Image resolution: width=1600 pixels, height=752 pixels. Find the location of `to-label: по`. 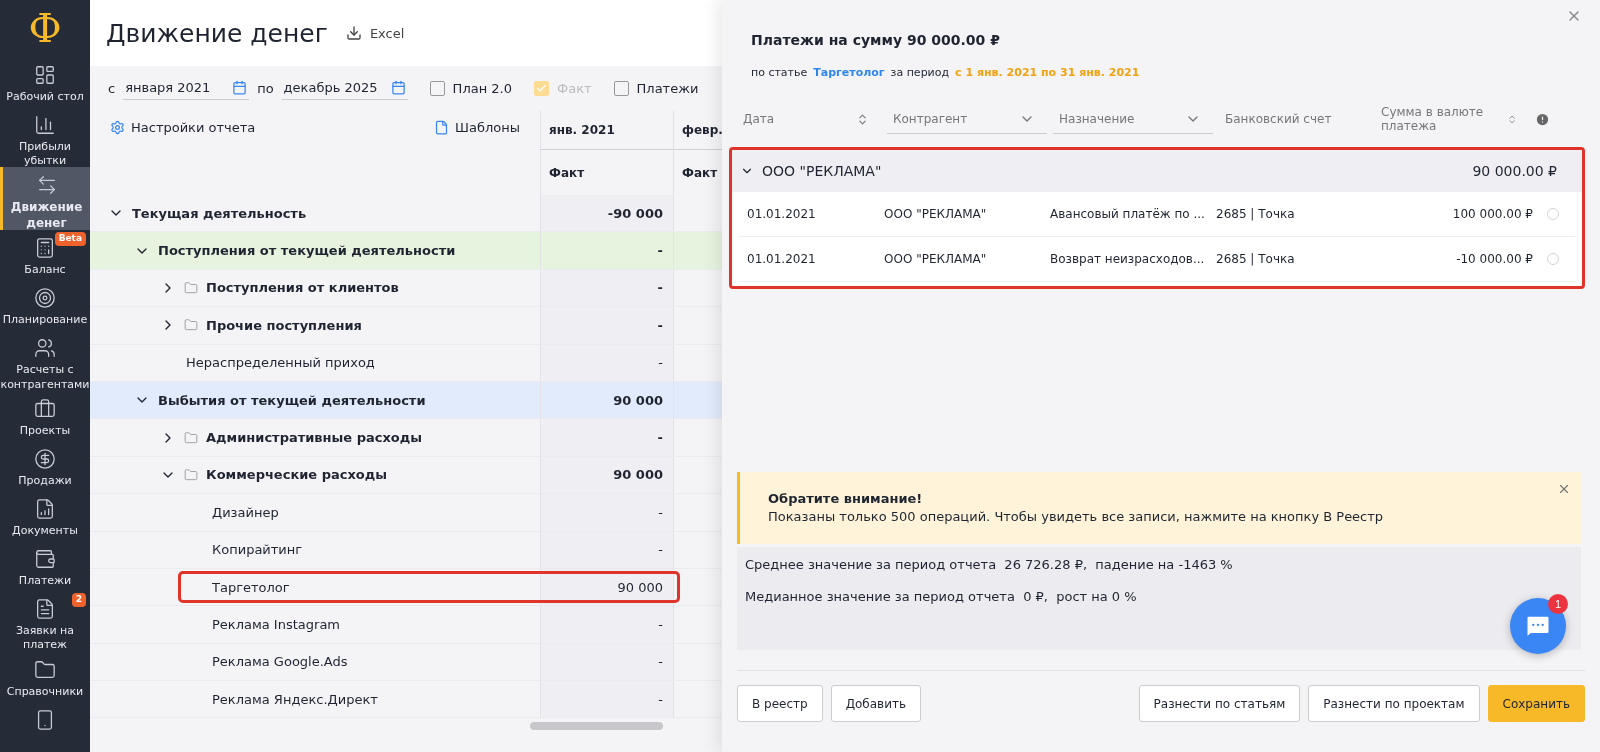

to-label: по is located at coordinates (265, 88).